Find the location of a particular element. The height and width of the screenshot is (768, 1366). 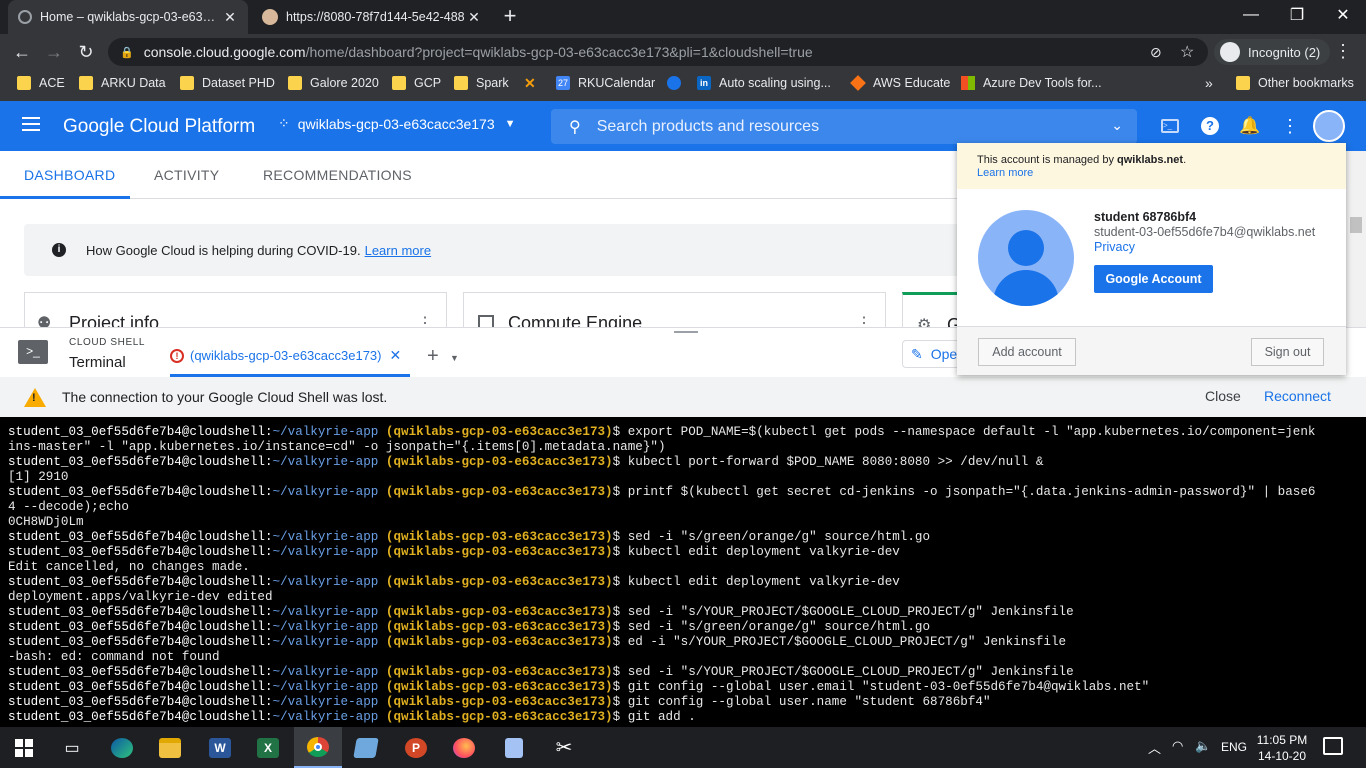

chrome-menu-icon: ⋮ is located at coordinates (1343, 51).